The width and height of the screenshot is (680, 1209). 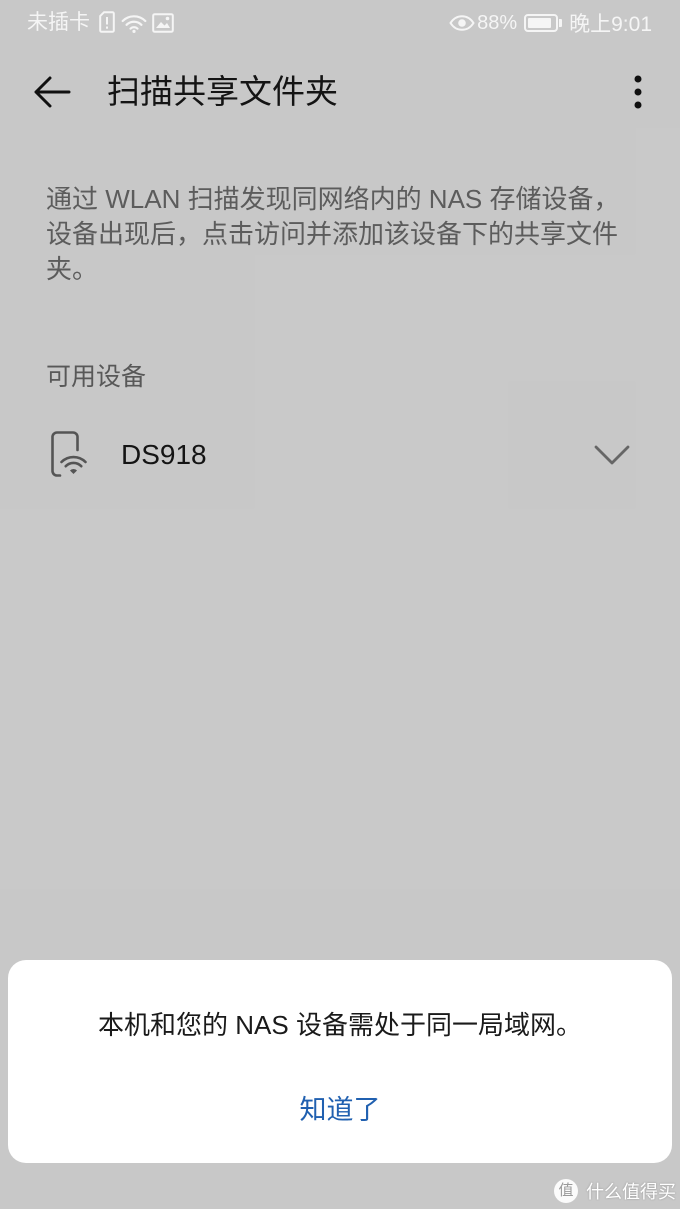 What do you see at coordinates (340, 1110) in the screenshot?
I see `dialog-confirm-button: 知道了` at bounding box center [340, 1110].